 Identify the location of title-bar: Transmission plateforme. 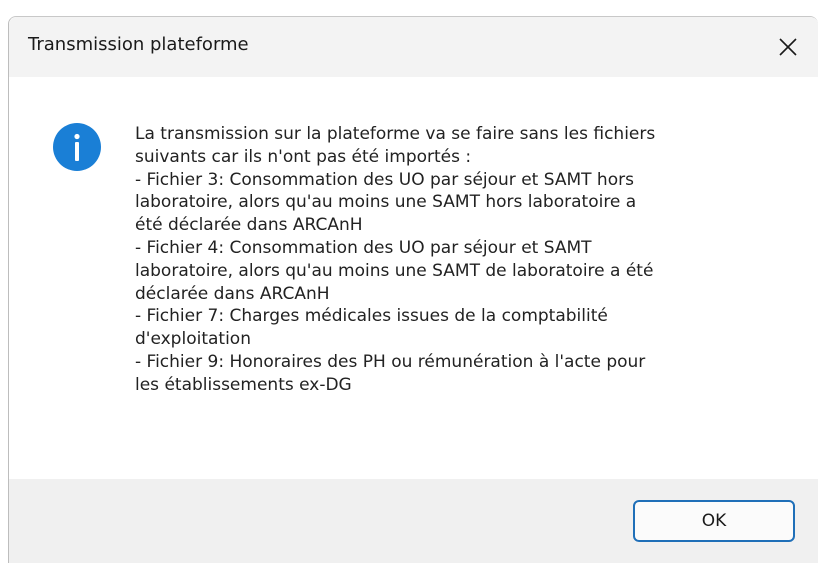
(413, 47).